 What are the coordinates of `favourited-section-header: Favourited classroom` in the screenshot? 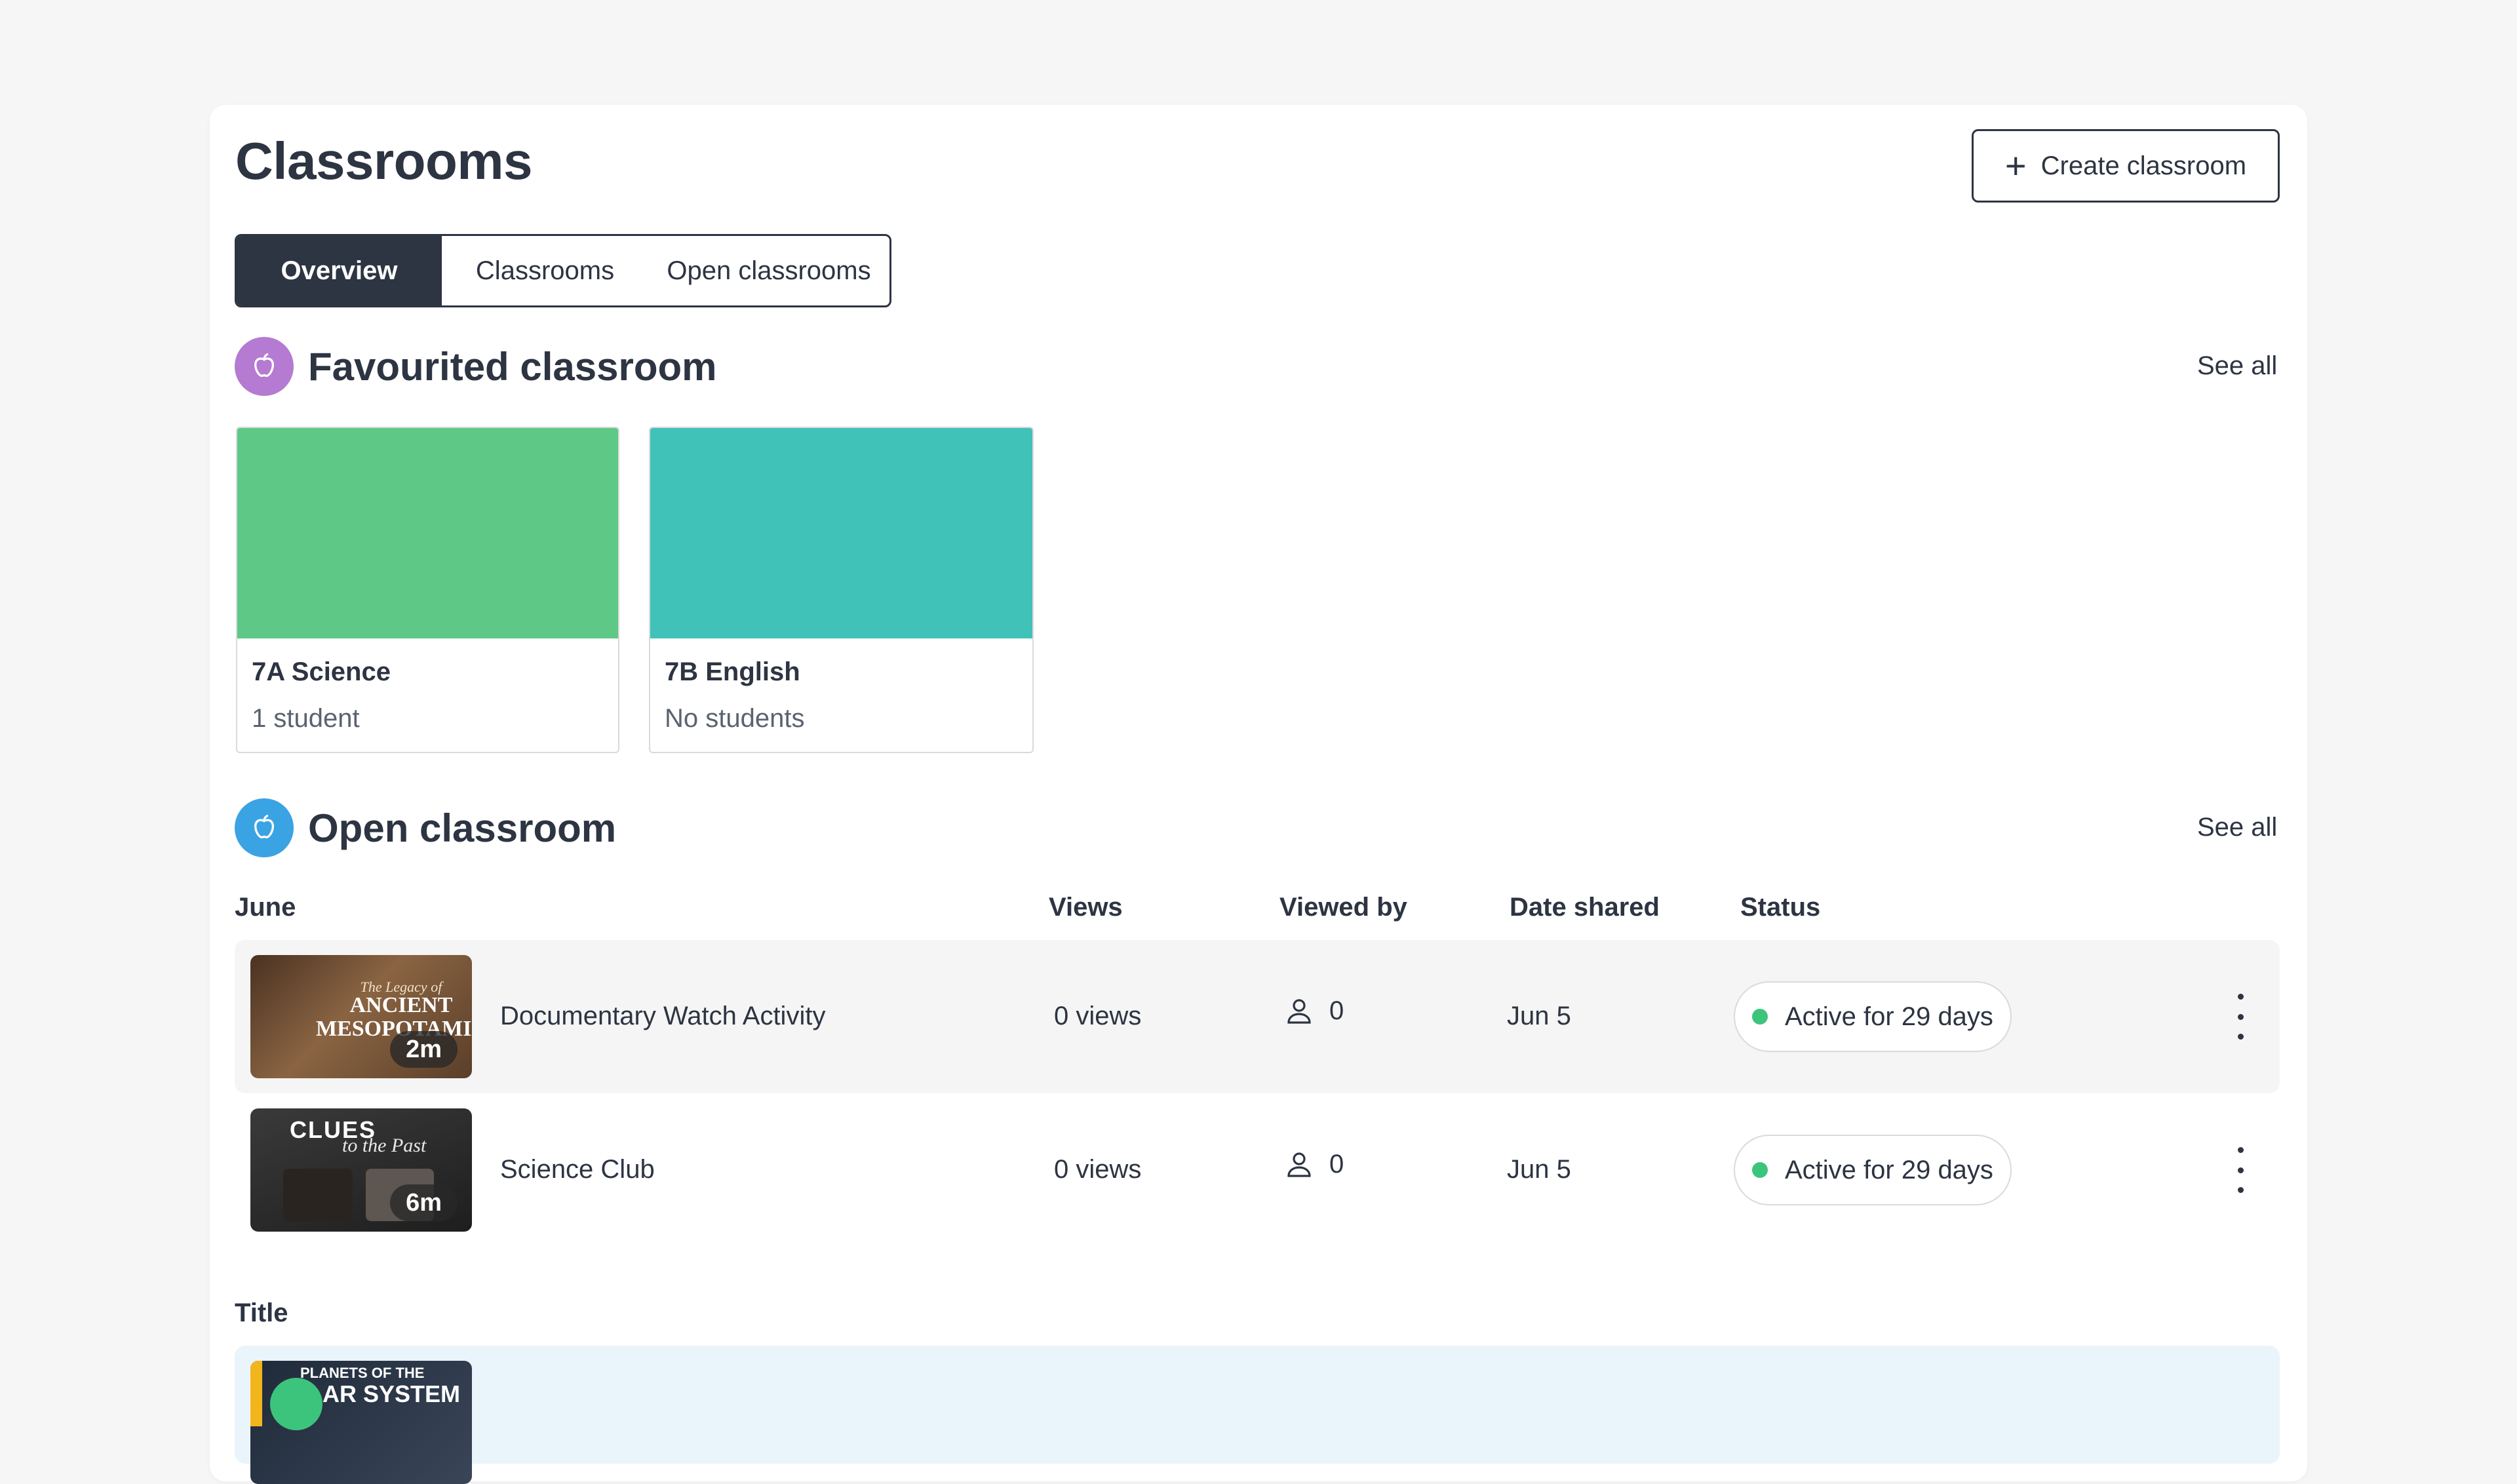 It's located at (476, 366).